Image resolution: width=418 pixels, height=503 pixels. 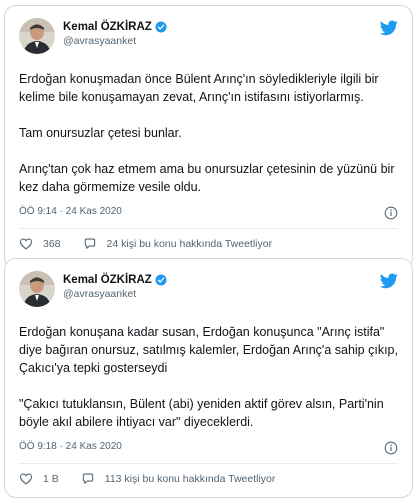 I want to click on conversation-count: 24 kişi bu konu hakkında Tweetliyor, so click(x=190, y=244).